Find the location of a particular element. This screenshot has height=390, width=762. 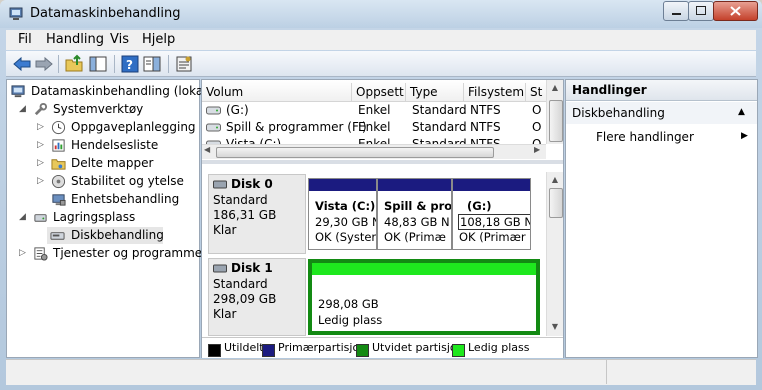

volume-list-hscrollbar: ◀ ▶ is located at coordinates (374, 151).